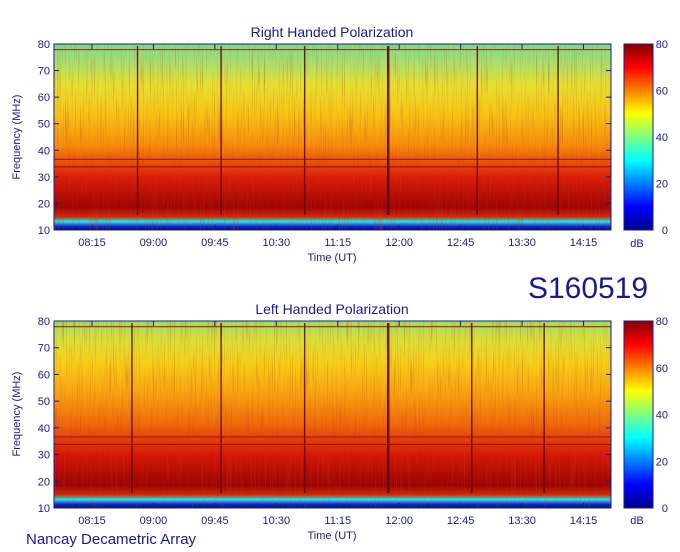  Describe the element at coordinates (331, 309) in the screenshot. I see `chart-title: Left Handed Polarization` at that location.